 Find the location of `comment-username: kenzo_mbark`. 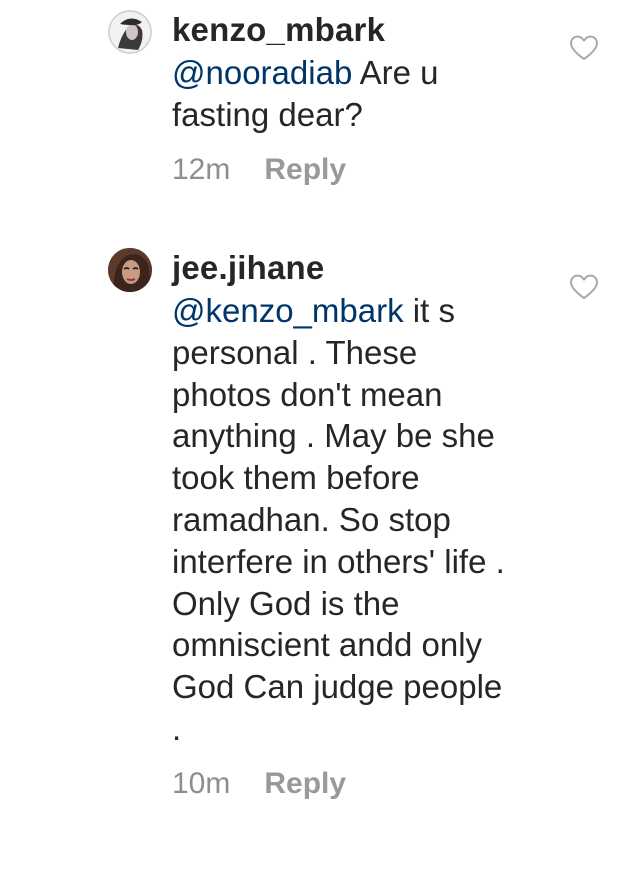

comment-username: kenzo_mbark is located at coordinates (347, 30).